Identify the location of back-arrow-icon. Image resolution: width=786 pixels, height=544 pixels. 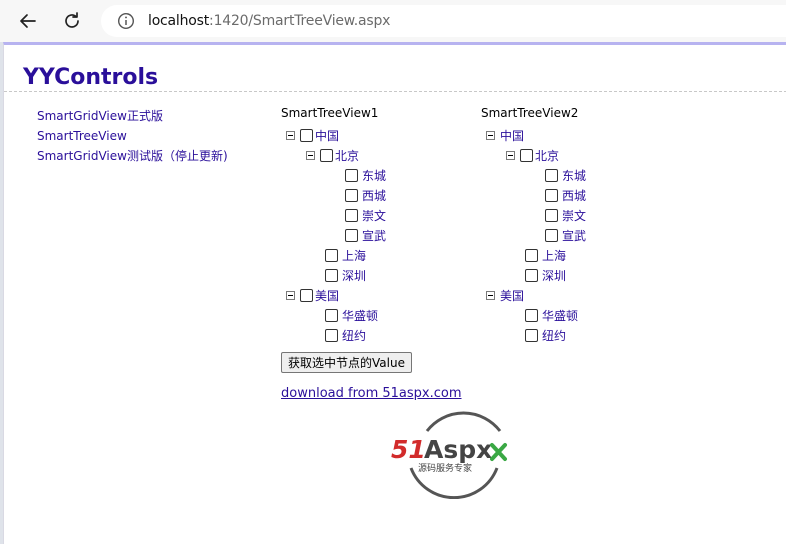
(28, 21).